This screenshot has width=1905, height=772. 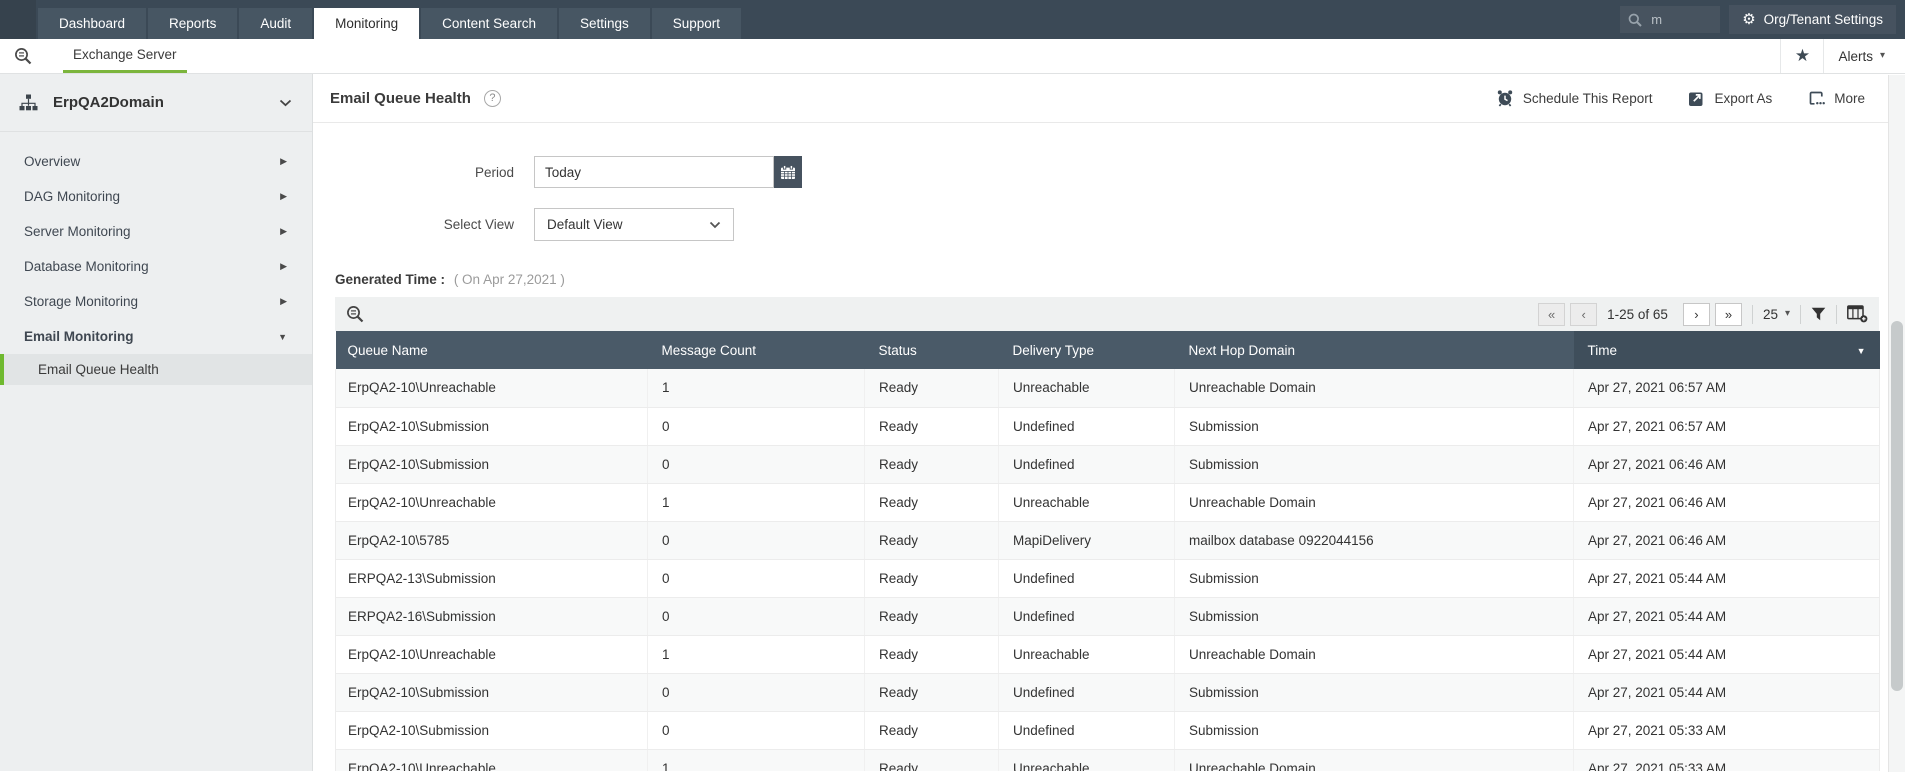 I want to click on scrollbar-thumb, so click(x=1897, y=506).